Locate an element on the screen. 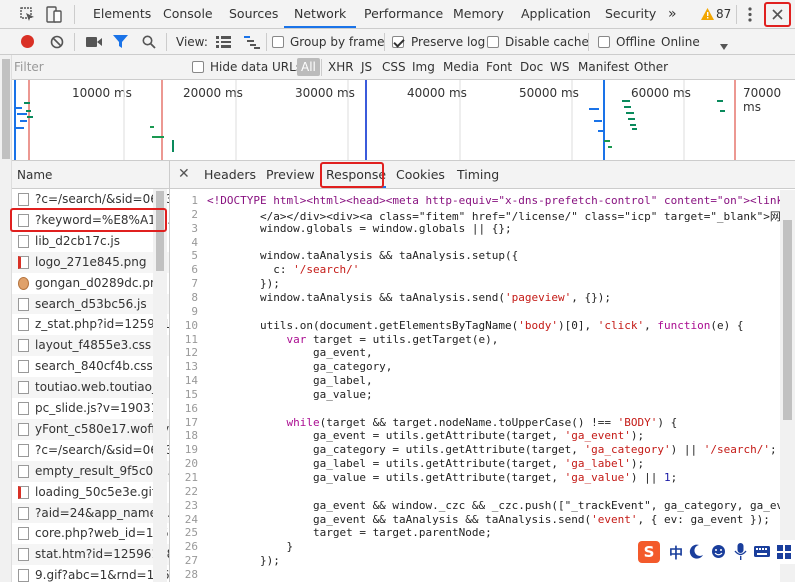 Image resolution: width=795 pixels, height=582 pixels. tab-cookies: Cookies is located at coordinates (420, 174).